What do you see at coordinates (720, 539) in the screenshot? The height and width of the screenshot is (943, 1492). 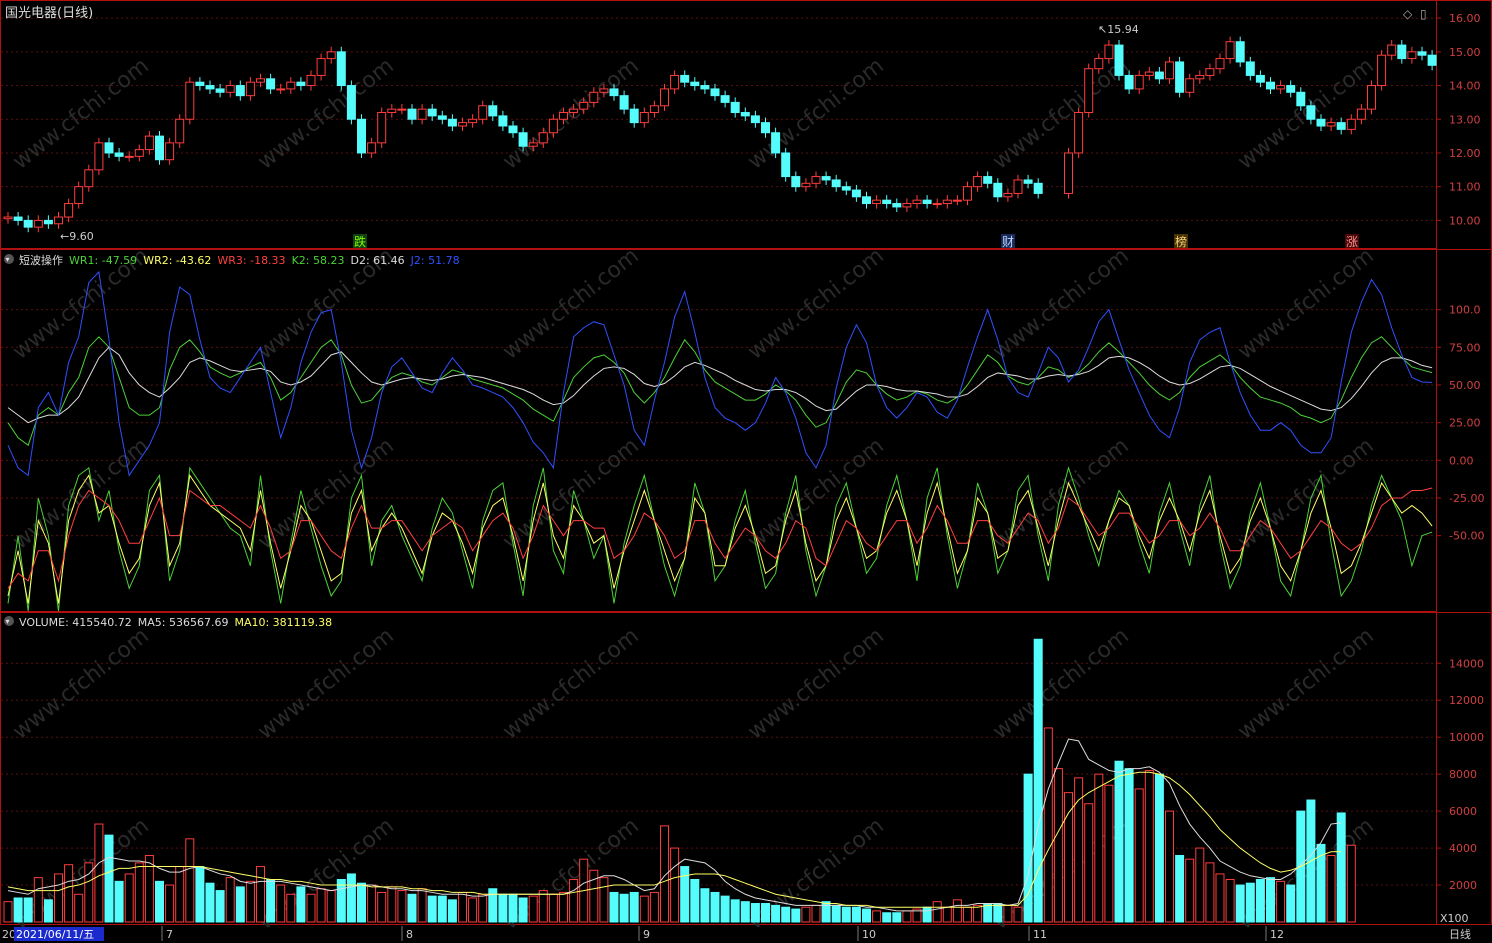 I see `indicator-line-wr1` at bounding box center [720, 539].